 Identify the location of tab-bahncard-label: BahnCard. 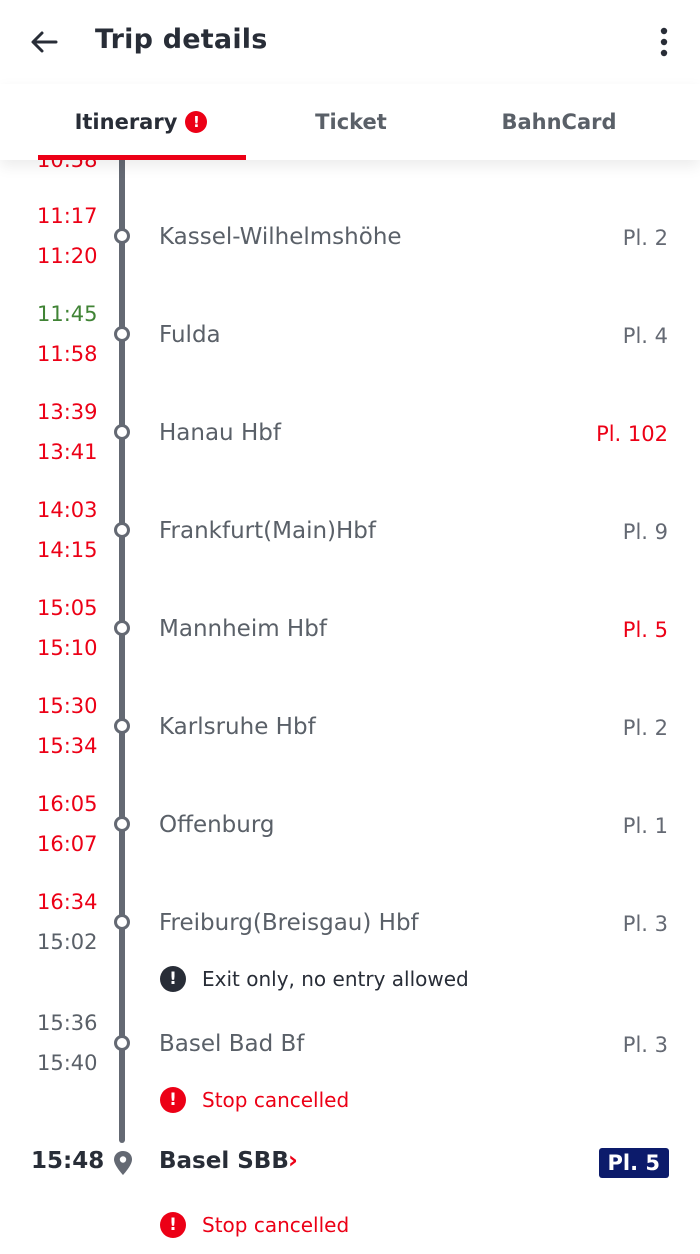
(559, 122).